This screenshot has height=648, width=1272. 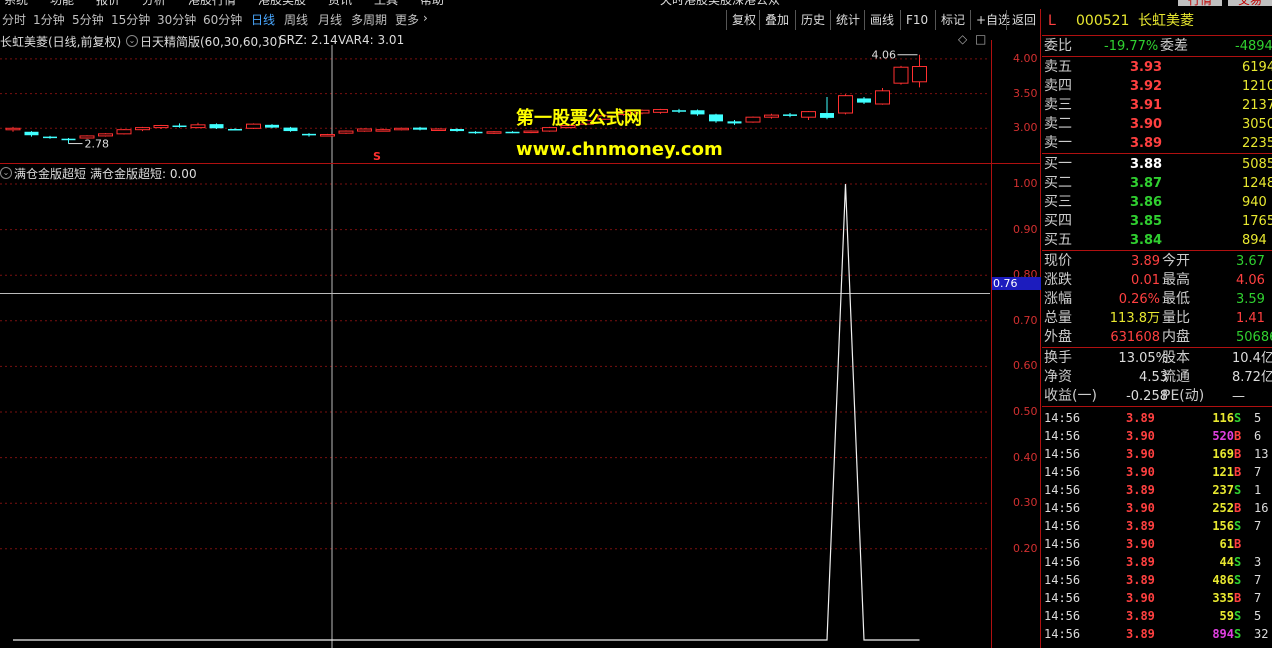 I want to click on tick-row: 14:56 3.89 486 S 7, so click(x=1157, y=580).